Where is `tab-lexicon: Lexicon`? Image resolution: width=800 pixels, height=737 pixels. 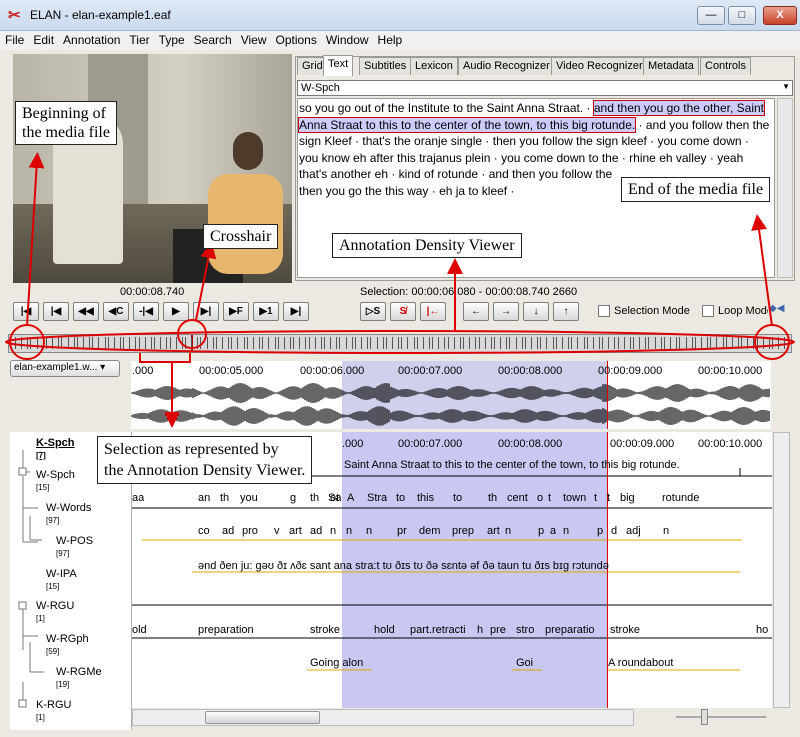
tab-lexicon: Lexicon is located at coordinates (434, 66).